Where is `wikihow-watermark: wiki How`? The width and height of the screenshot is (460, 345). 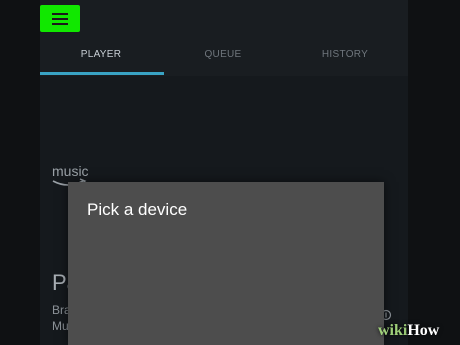 wikihow-watermark: wiki How is located at coordinates (418, 332).